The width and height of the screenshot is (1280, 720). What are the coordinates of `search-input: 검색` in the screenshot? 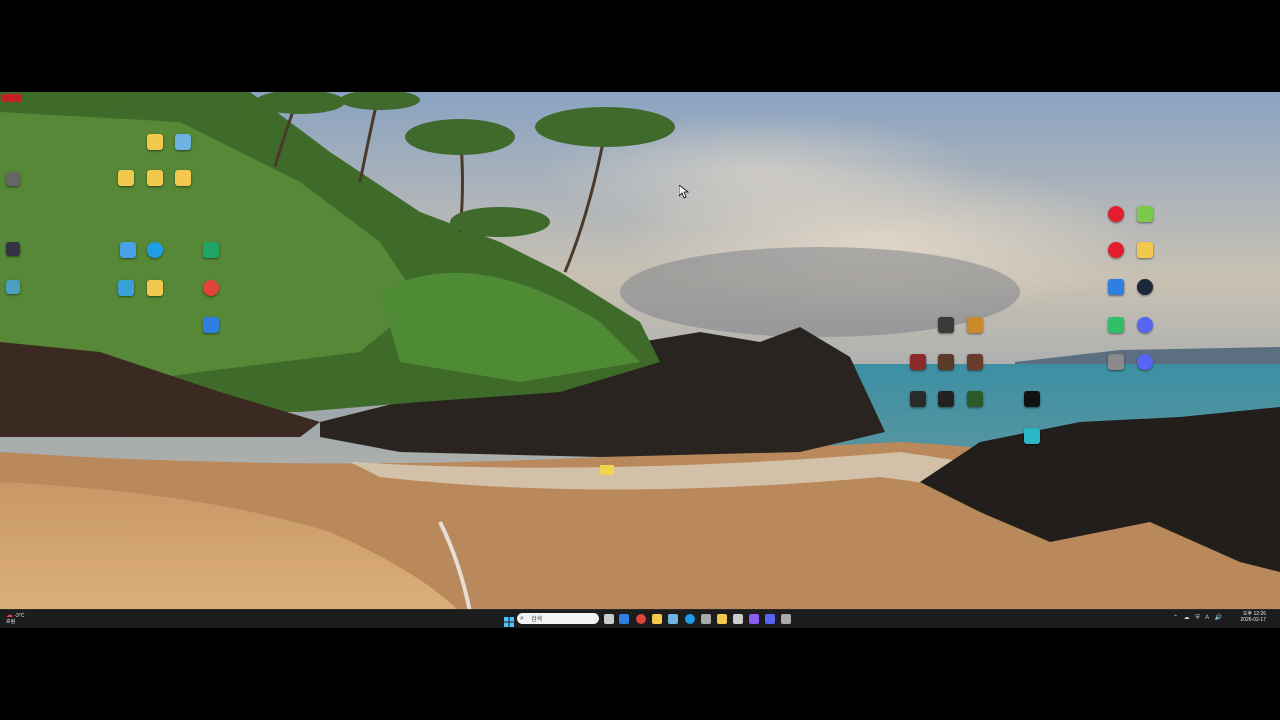 It's located at (536, 618).